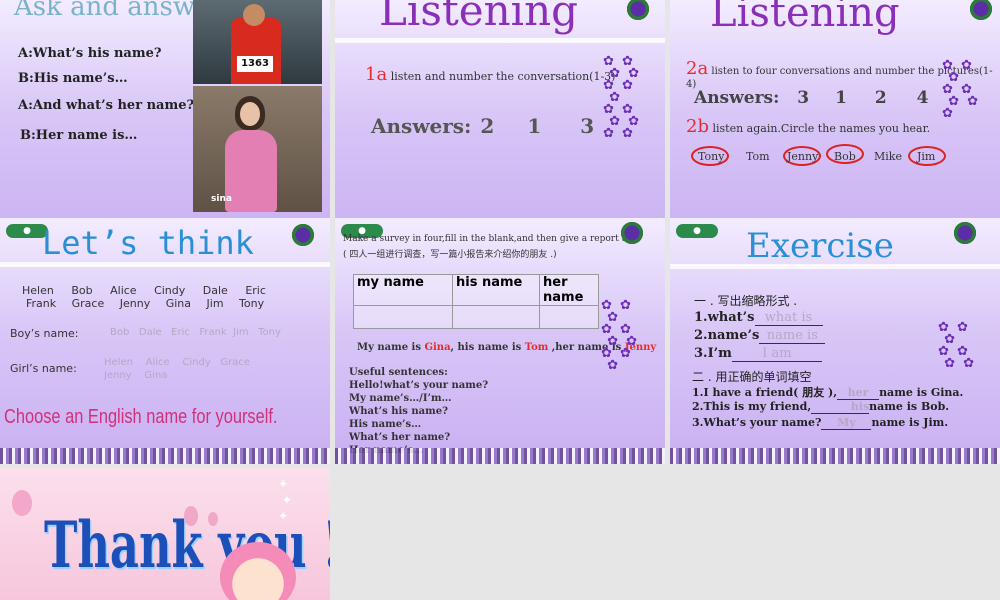 The image size is (1000, 600). What do you see at coordinates (165, 534) in the screenshot?
I see `slide-thank-you: ✦ ✦ ✦ Thank you !` at bounding box center [165, 534].